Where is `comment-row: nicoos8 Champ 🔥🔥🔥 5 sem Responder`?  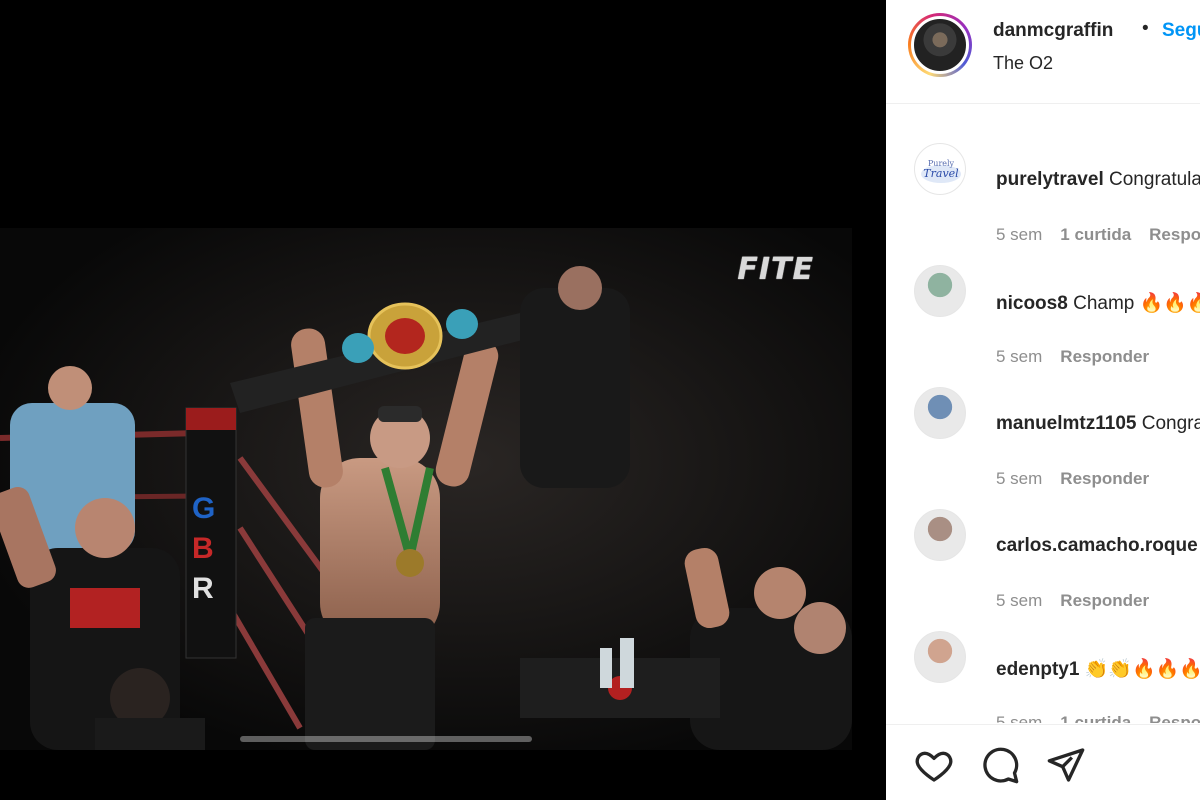 comment-row: nicoos8 Champ 🔥🔥🔥 5 sem Responder is located at coordinates (1043, 310).